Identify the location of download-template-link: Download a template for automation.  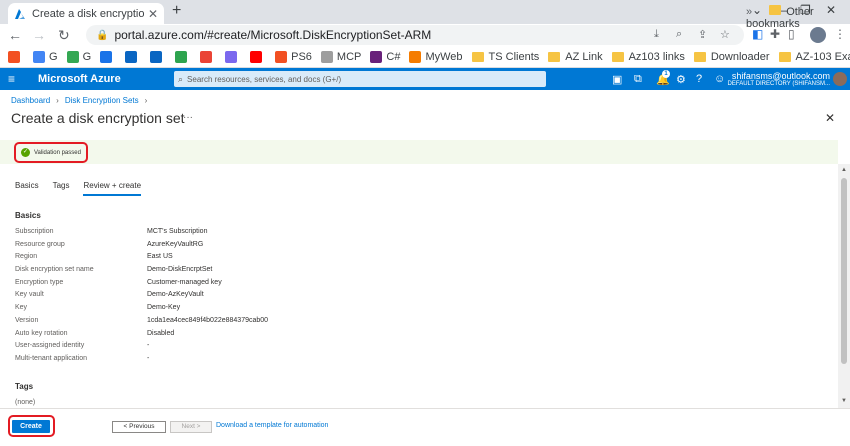
(272, 425).